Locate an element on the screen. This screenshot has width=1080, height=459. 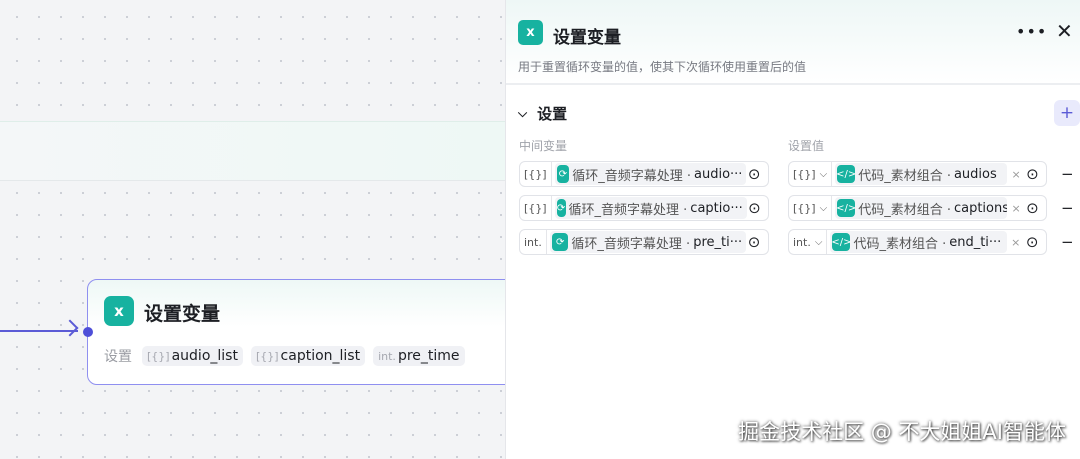
row-part: captio··· is located at coordinates (716, 208).